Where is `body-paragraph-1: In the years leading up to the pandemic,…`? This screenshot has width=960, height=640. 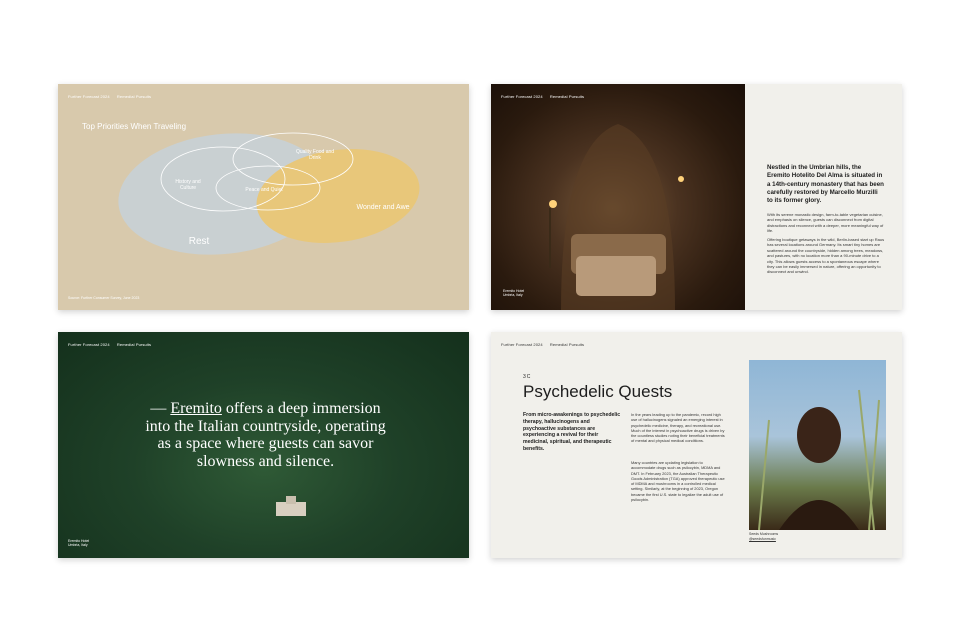
body-paragraph-1: In the years leading up to the pandemic,… is located at coordinates (678, 428).